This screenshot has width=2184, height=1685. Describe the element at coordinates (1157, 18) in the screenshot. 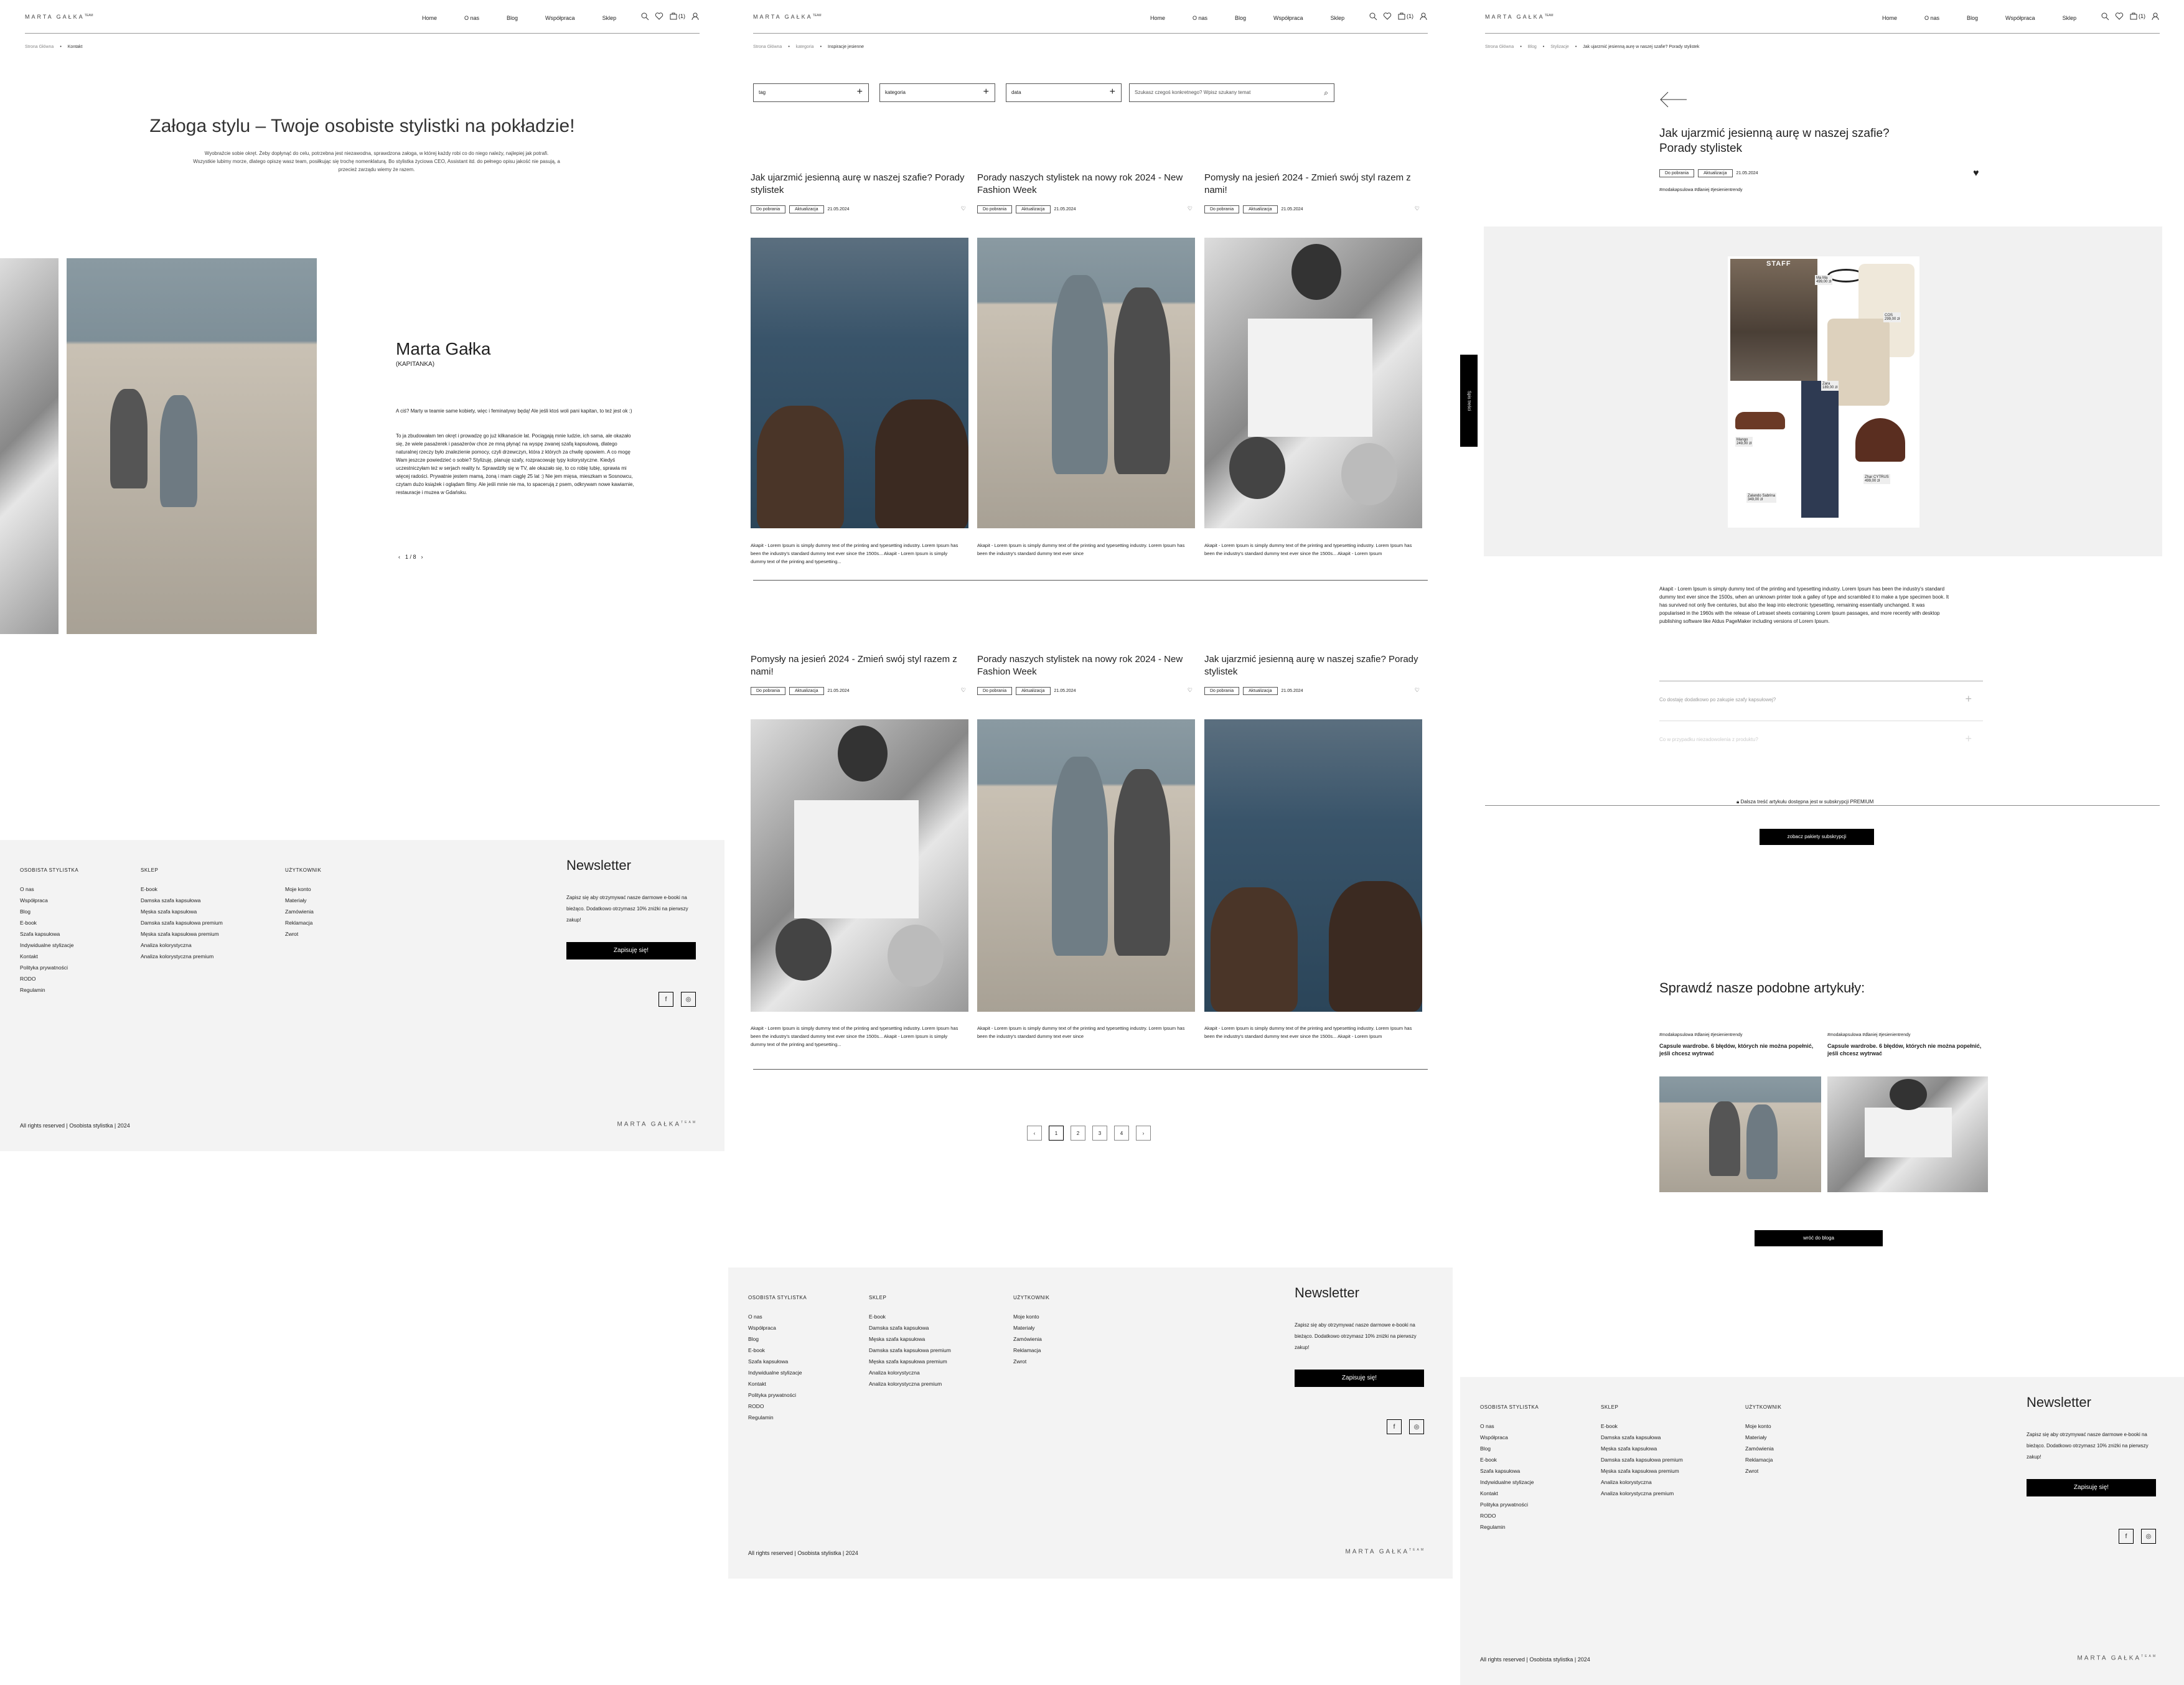

I see `nav-home: Home` at that location.